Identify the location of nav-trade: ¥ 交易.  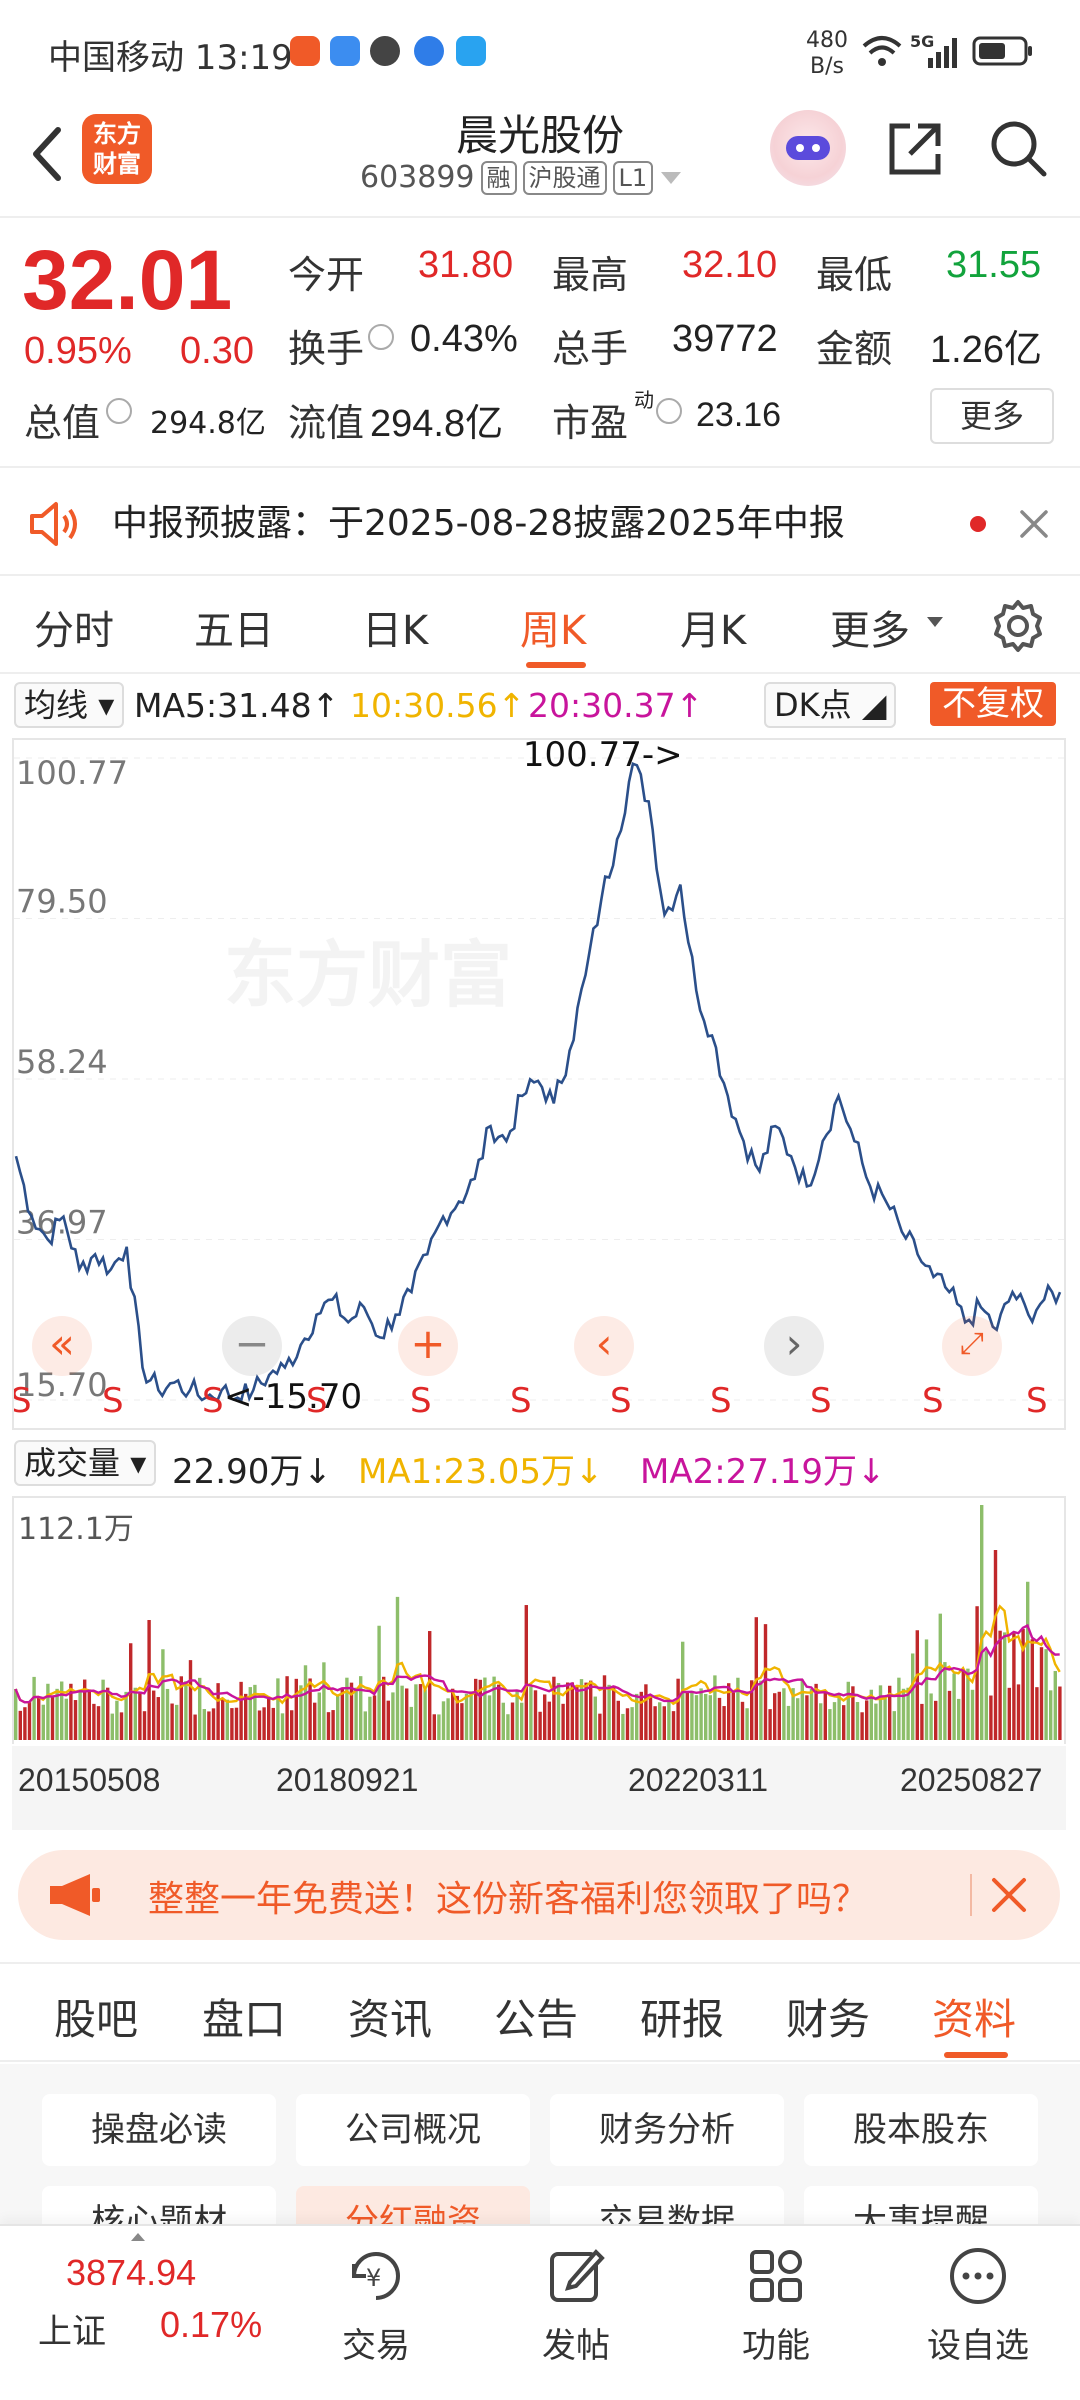
(376, 2305).